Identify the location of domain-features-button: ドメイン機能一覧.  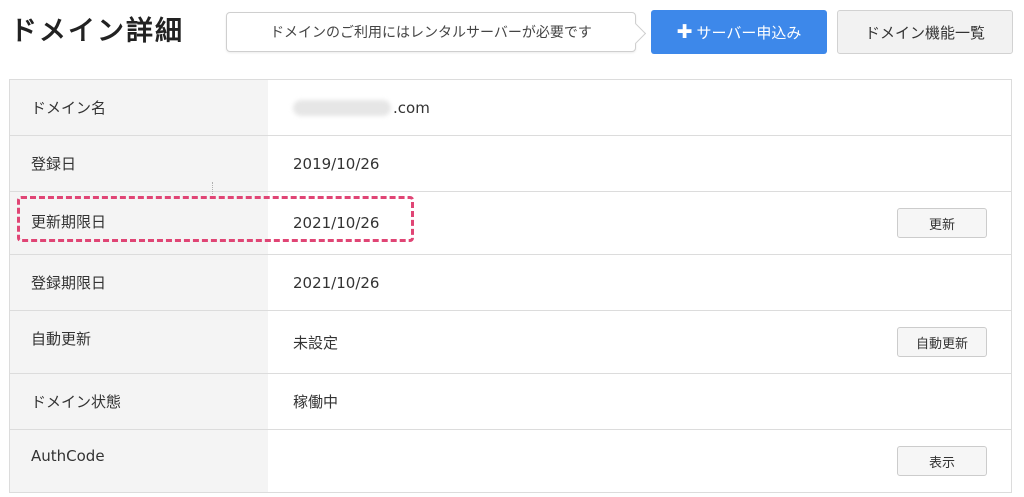
(925, 32).